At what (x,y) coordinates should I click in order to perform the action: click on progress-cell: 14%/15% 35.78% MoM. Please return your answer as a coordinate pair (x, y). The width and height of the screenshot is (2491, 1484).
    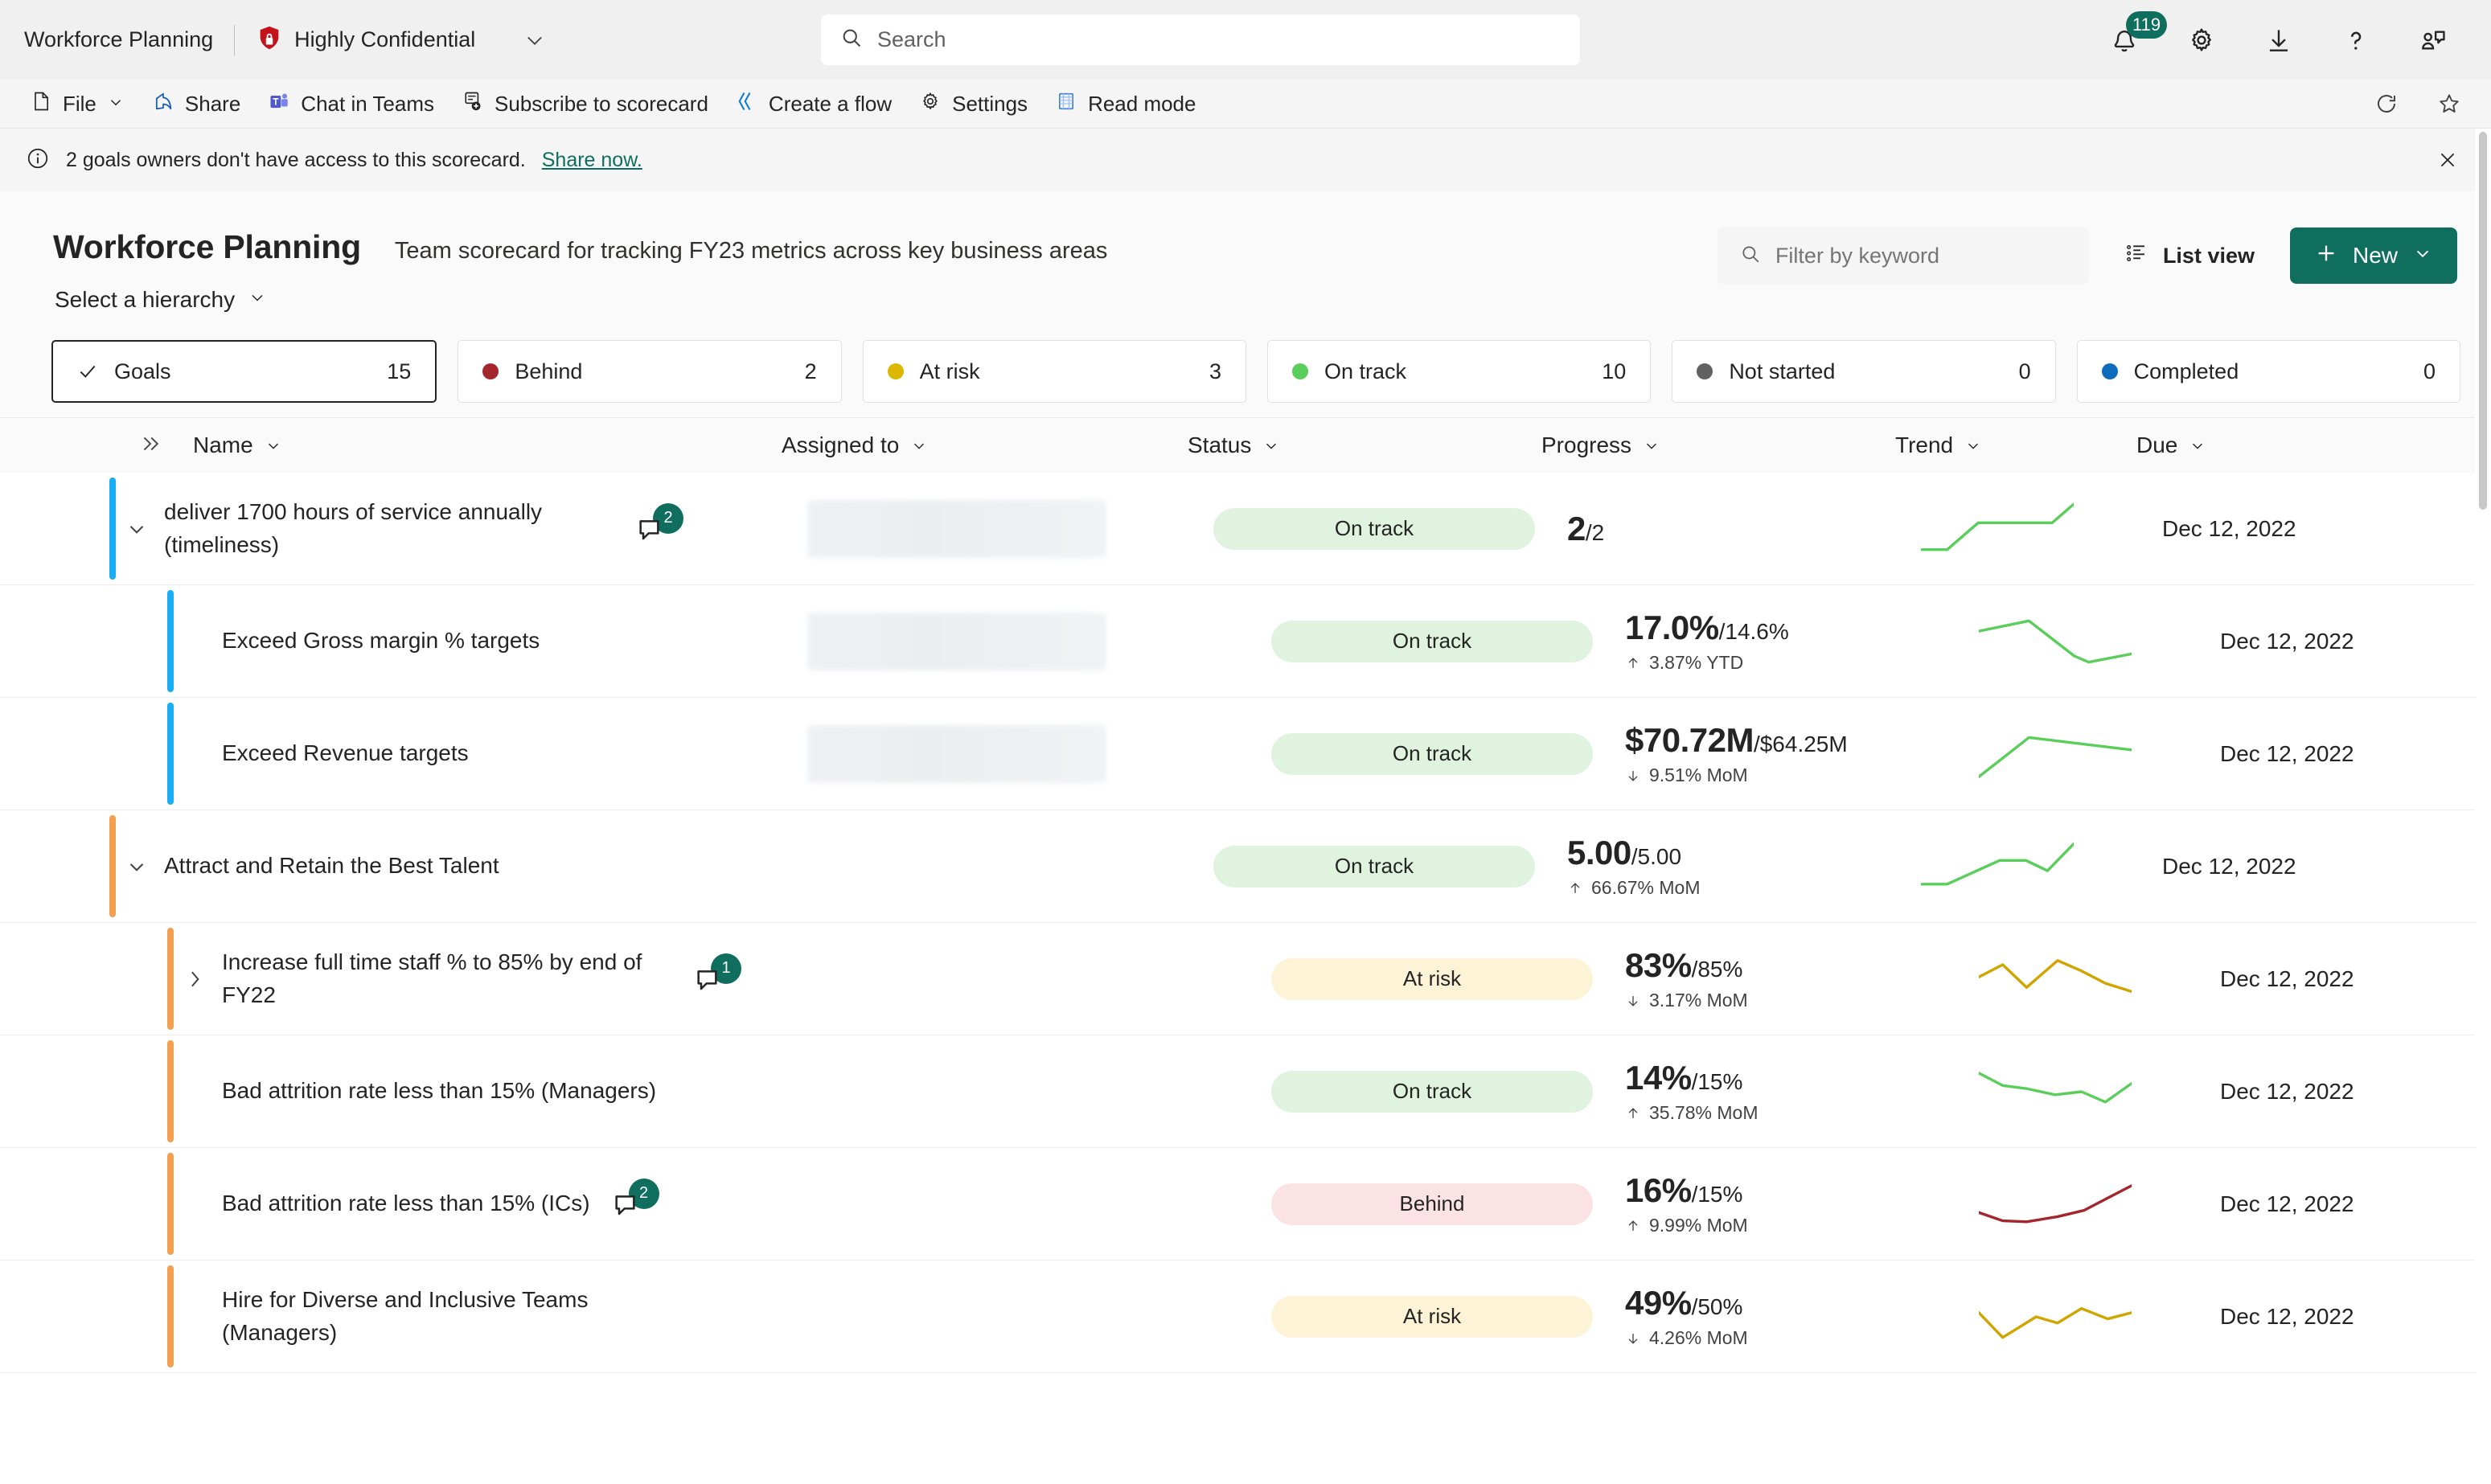
    Looking at the image, I should click on (1802, 1091).